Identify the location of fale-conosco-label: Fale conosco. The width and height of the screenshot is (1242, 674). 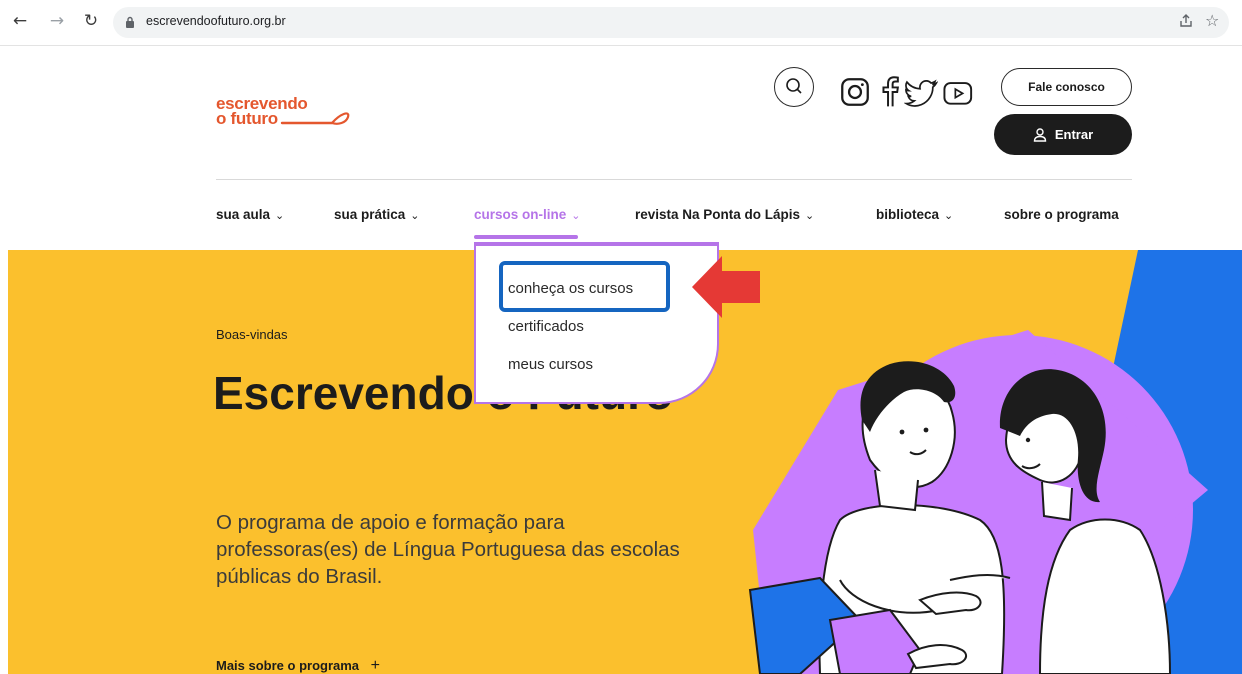
(1066, 87).